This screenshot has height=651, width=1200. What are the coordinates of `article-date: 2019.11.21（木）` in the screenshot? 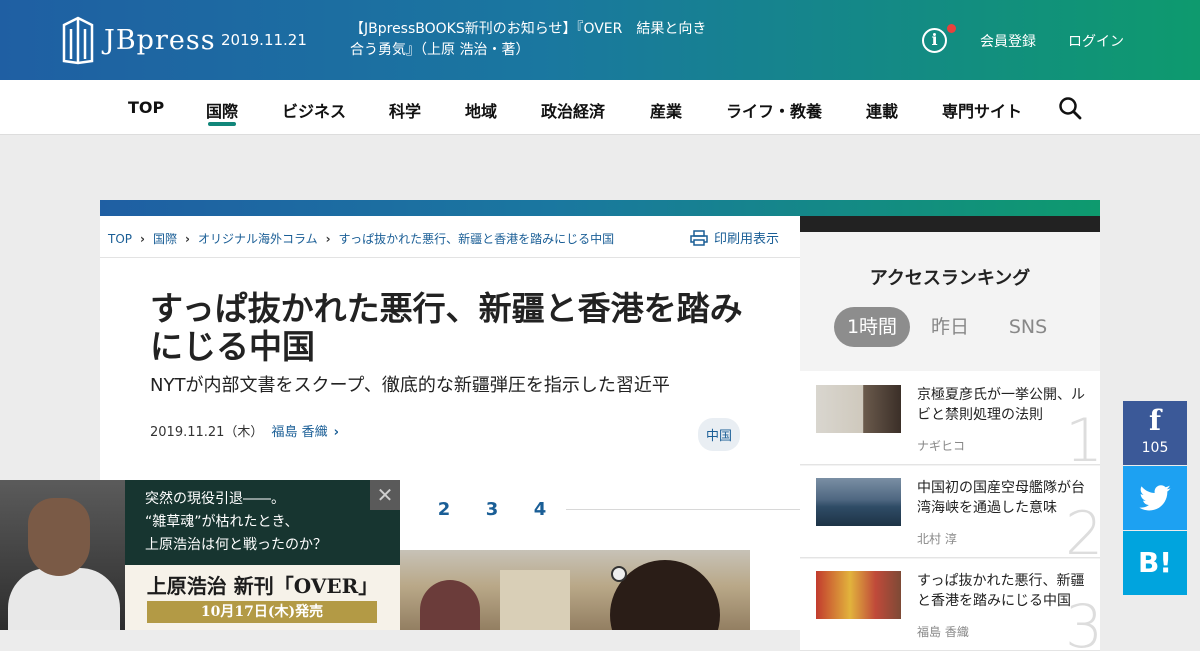 It's located at (207, 432).